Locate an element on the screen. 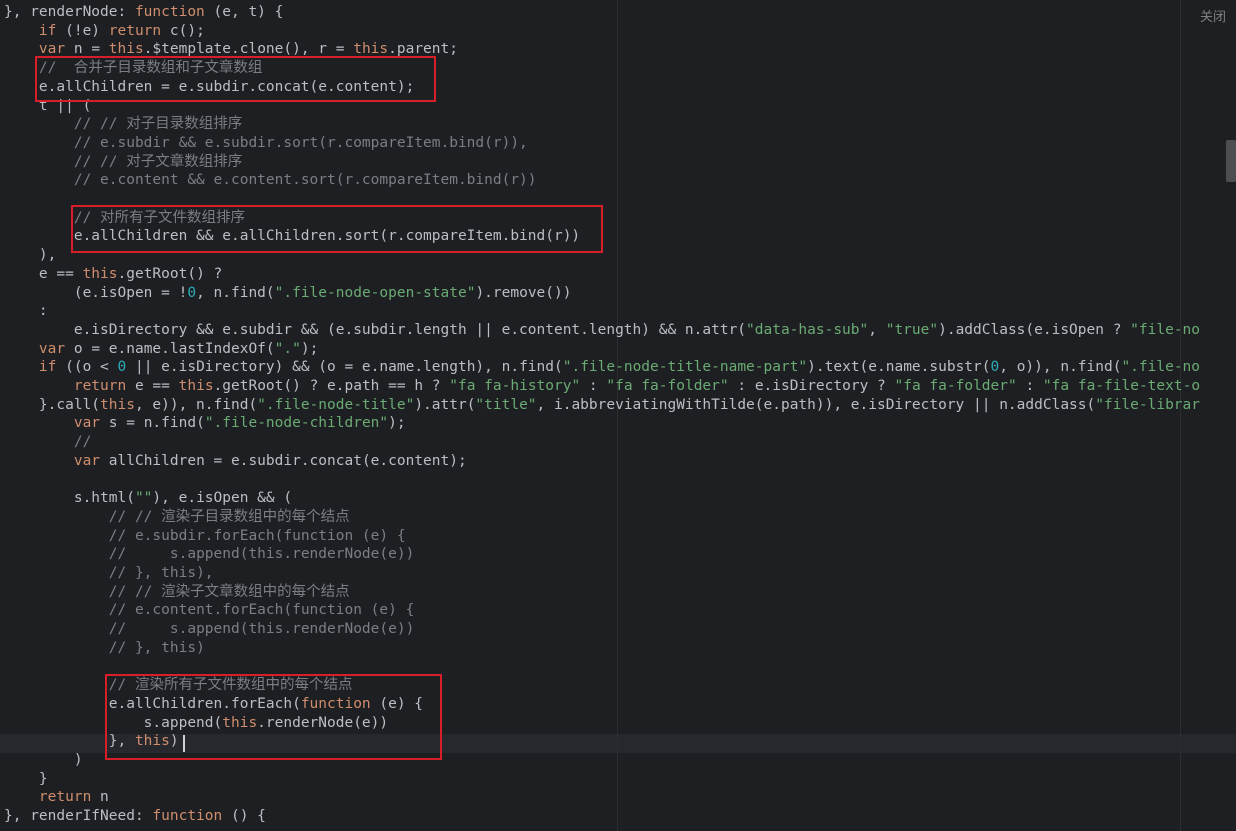  code-token: ".file-node-title-name-part" is located at coordinates (685, 367).